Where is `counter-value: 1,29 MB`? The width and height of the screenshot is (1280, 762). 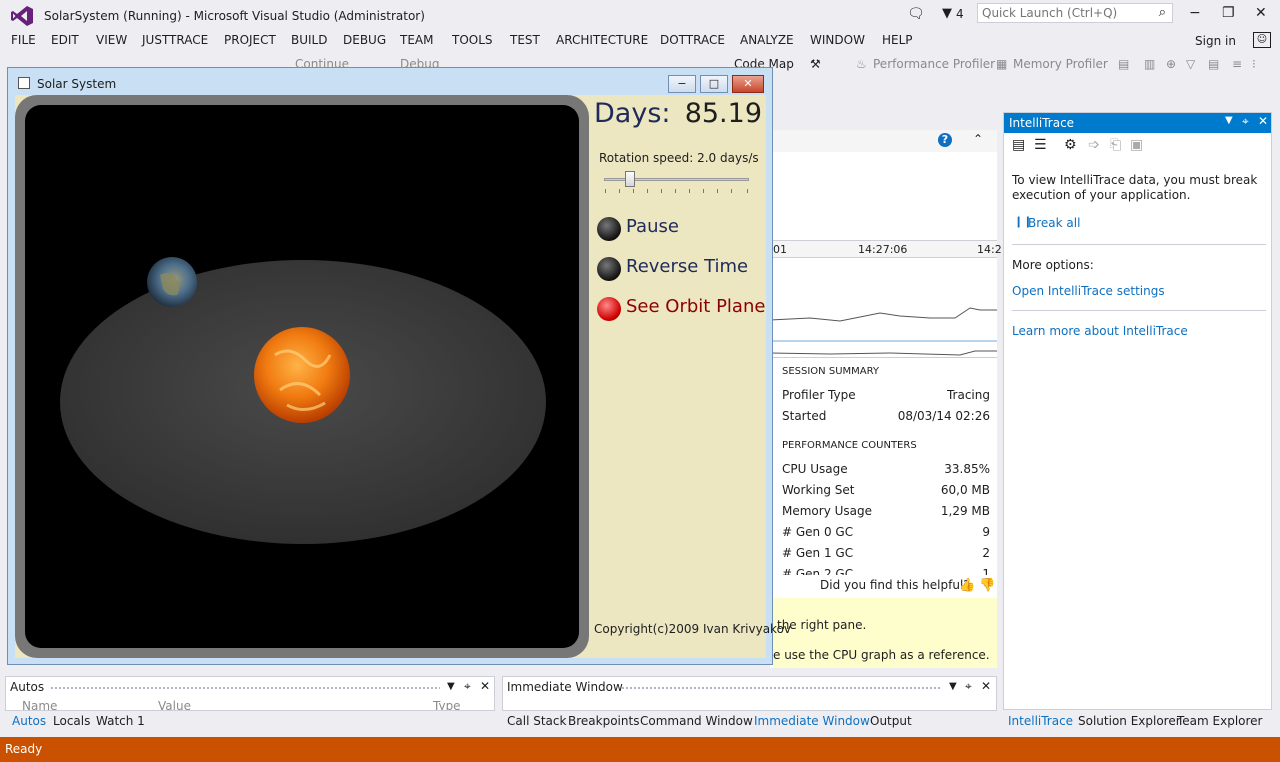
counter-value: 1,29 MB is located at coordinates (965, 511).